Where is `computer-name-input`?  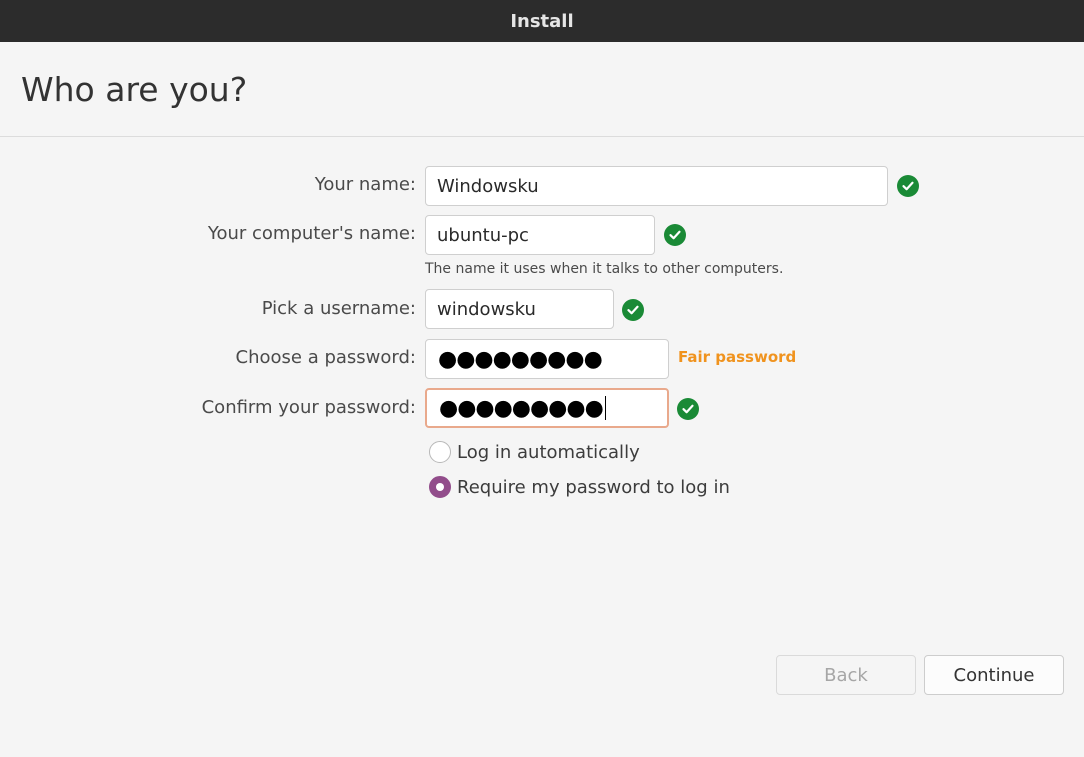
computer-name-input is located at coordinates (540, 235).